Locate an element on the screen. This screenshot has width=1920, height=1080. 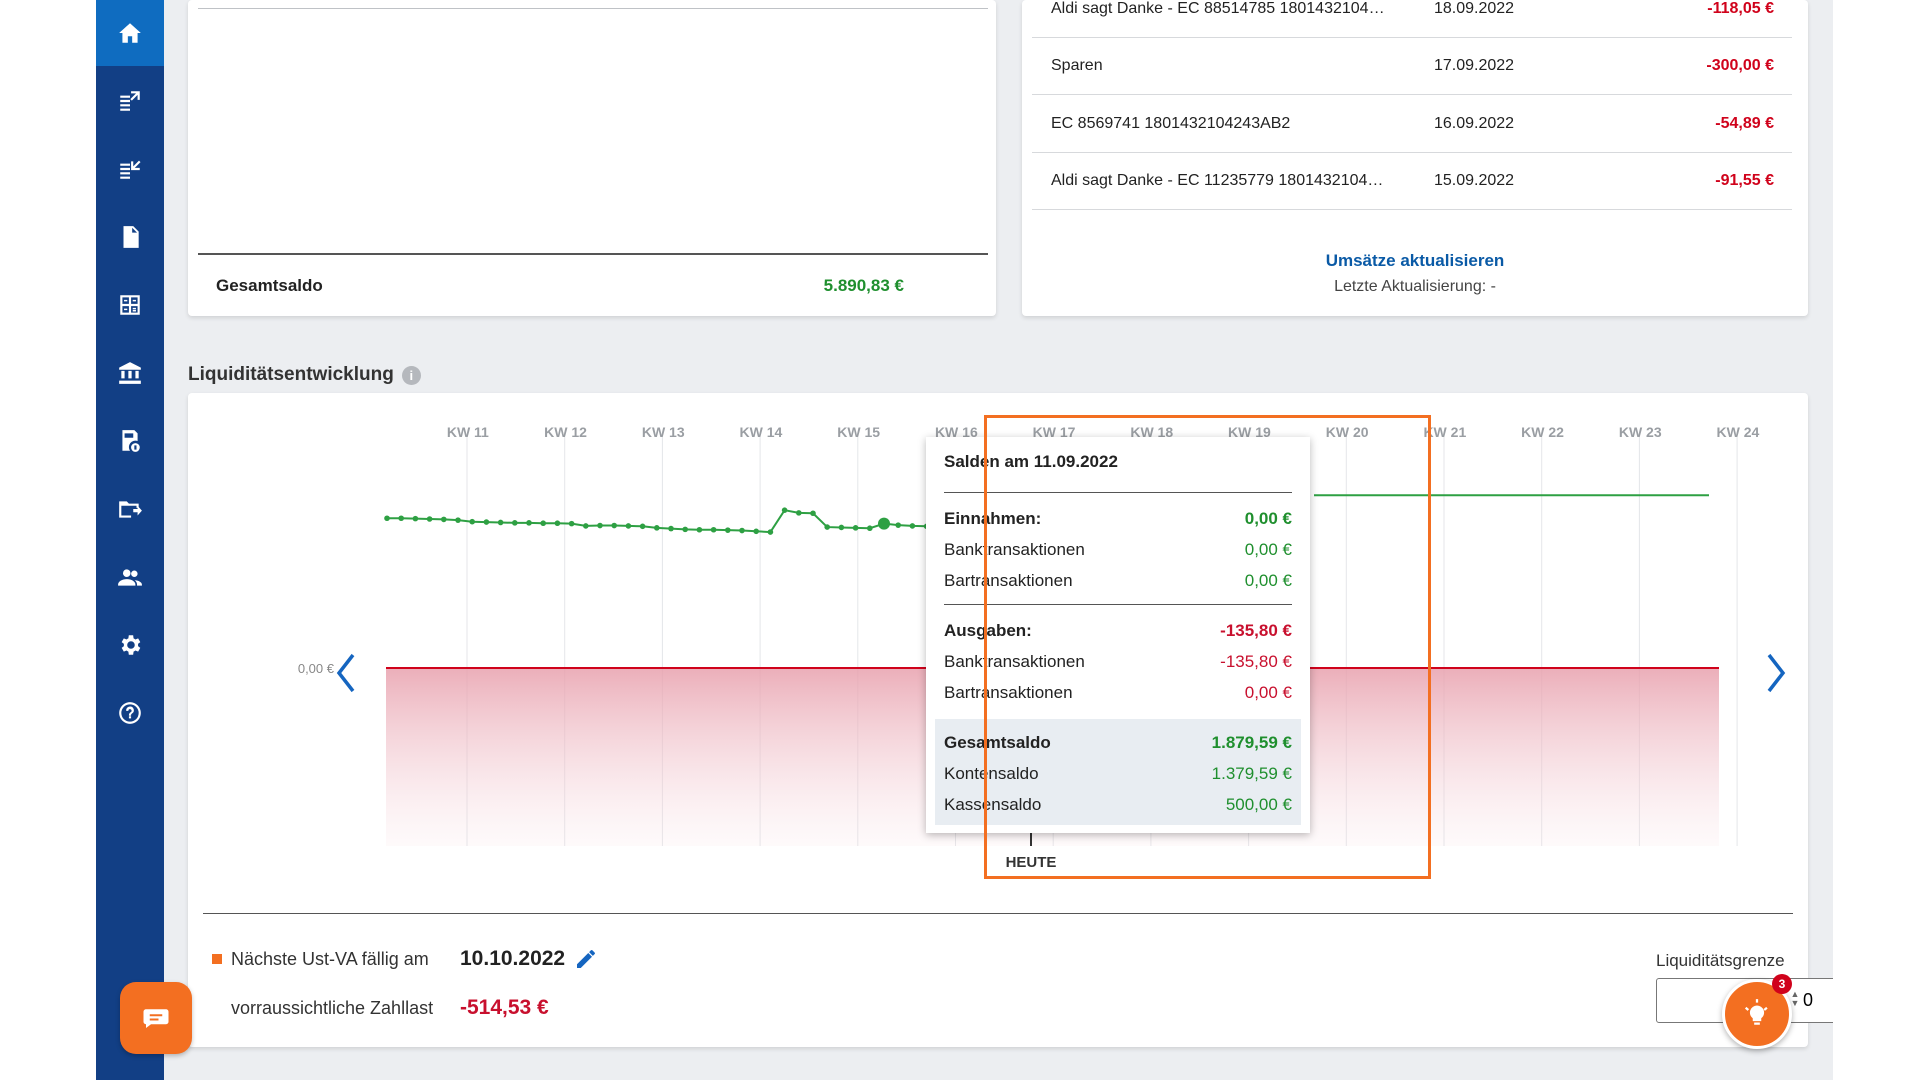
tooltip-income-cash-row: Bartransaktionen 0,00 € is located at coordinates (1118, 581).